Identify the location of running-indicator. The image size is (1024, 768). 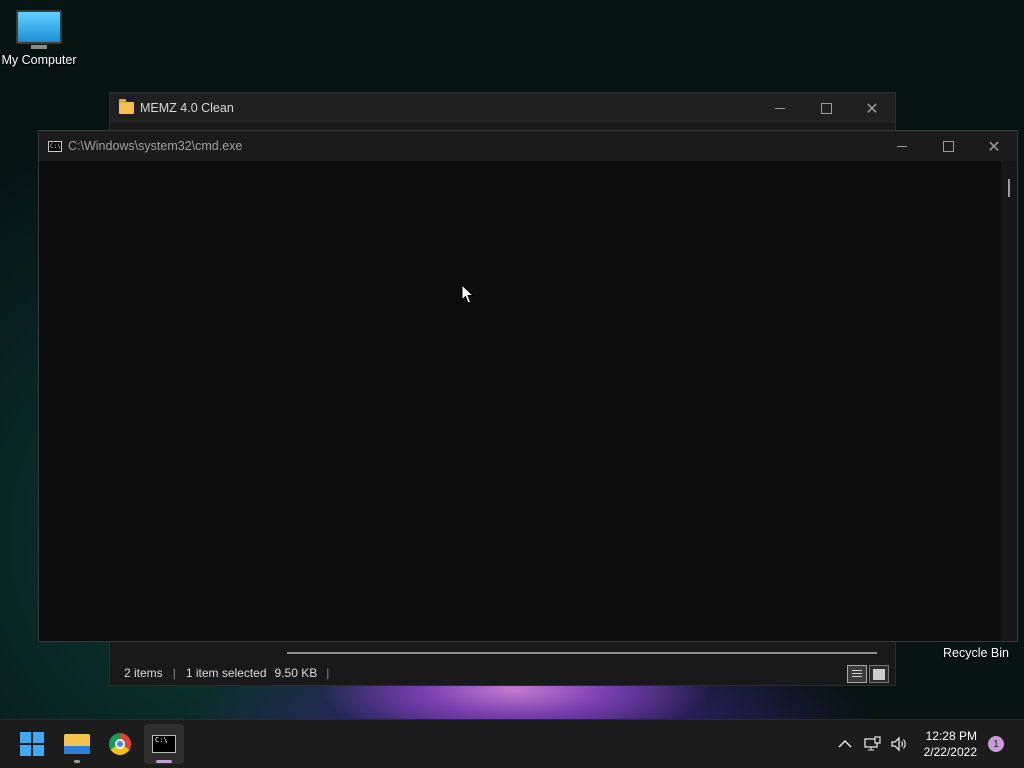
(77, 761).